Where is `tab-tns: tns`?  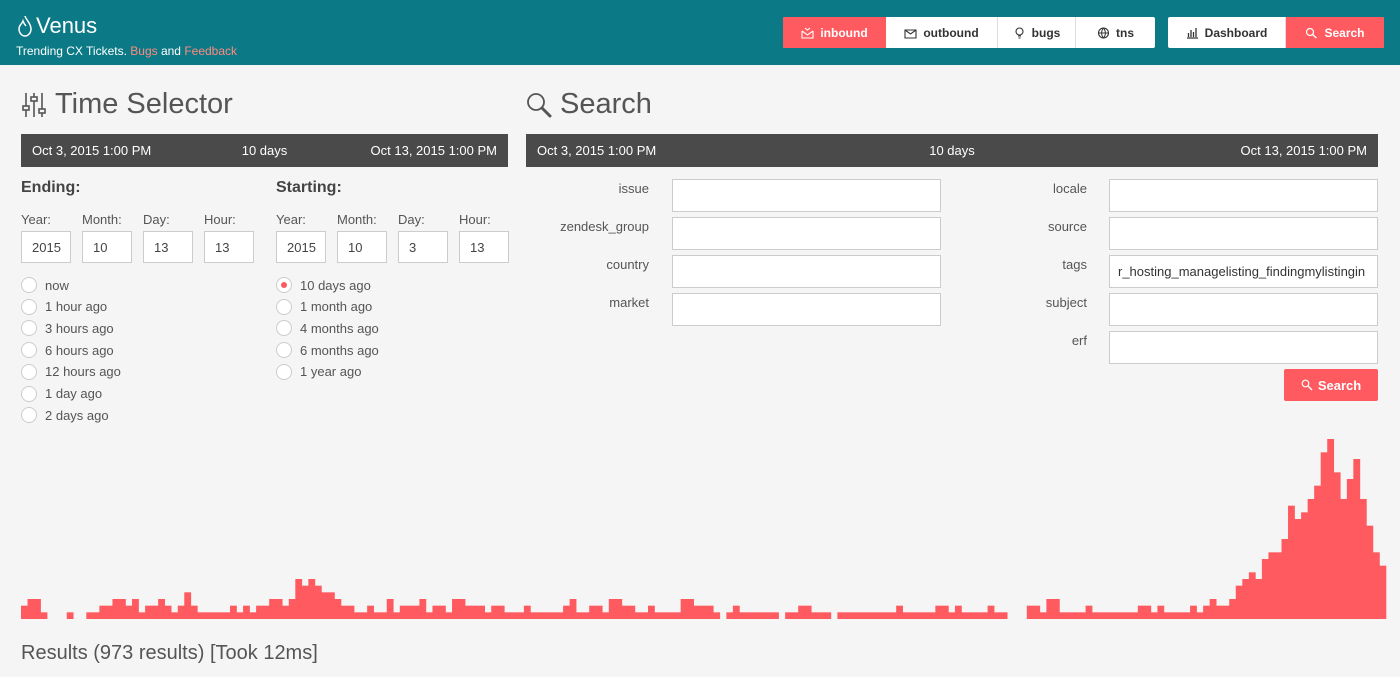 tab-tns: tns is located at coordinates (1115, 32).